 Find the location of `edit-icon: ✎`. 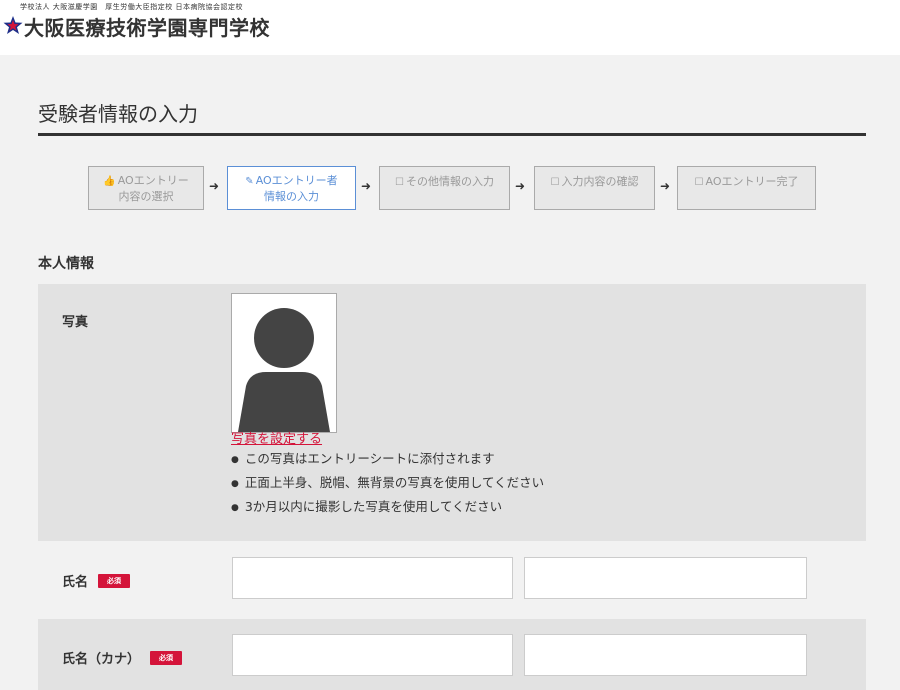

edit-icon: ✎ is located at coordinates (249, 181).